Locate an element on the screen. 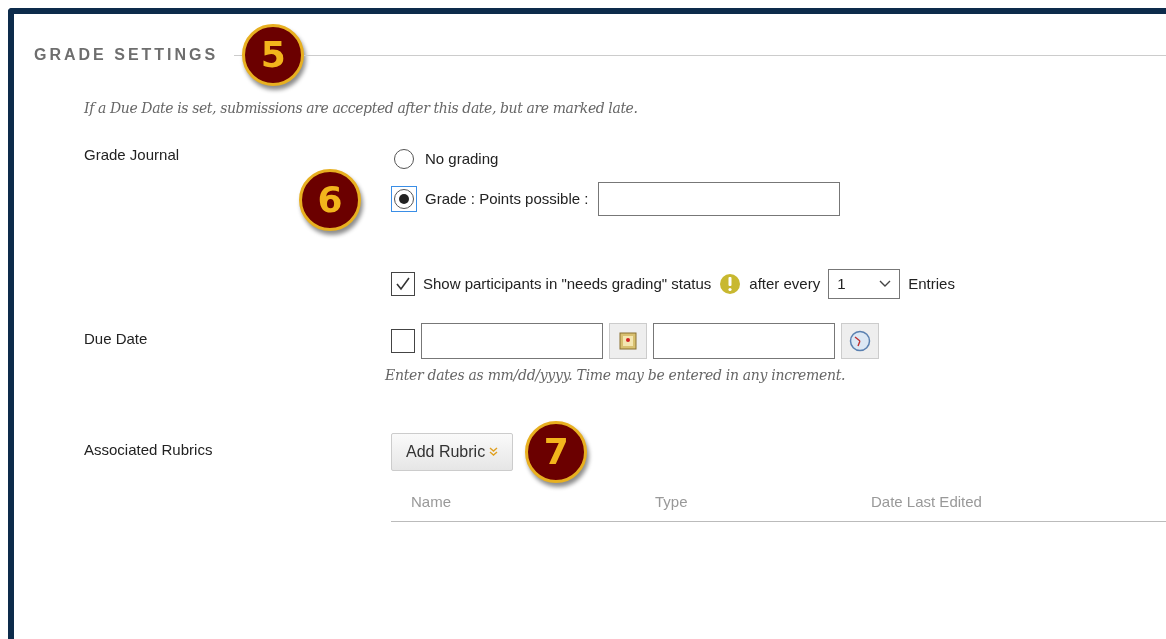 The height and width of the screenshot is (639, 1166). field-label: Associated Rubrics is located at coordinates (148, 449).